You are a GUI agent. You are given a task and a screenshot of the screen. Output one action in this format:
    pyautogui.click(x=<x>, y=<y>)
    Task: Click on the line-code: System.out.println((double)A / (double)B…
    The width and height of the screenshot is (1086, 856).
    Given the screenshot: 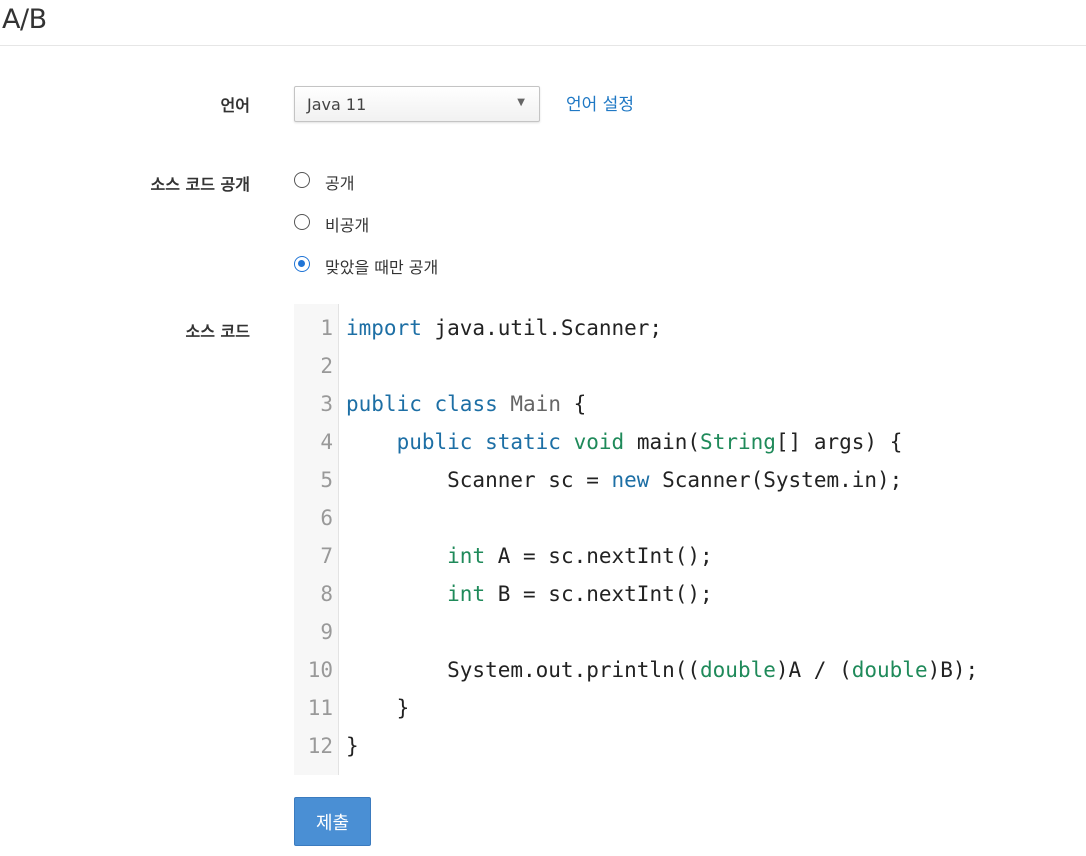 What is the action you would take?
    pyautogui.click(x=662, y=670)
    